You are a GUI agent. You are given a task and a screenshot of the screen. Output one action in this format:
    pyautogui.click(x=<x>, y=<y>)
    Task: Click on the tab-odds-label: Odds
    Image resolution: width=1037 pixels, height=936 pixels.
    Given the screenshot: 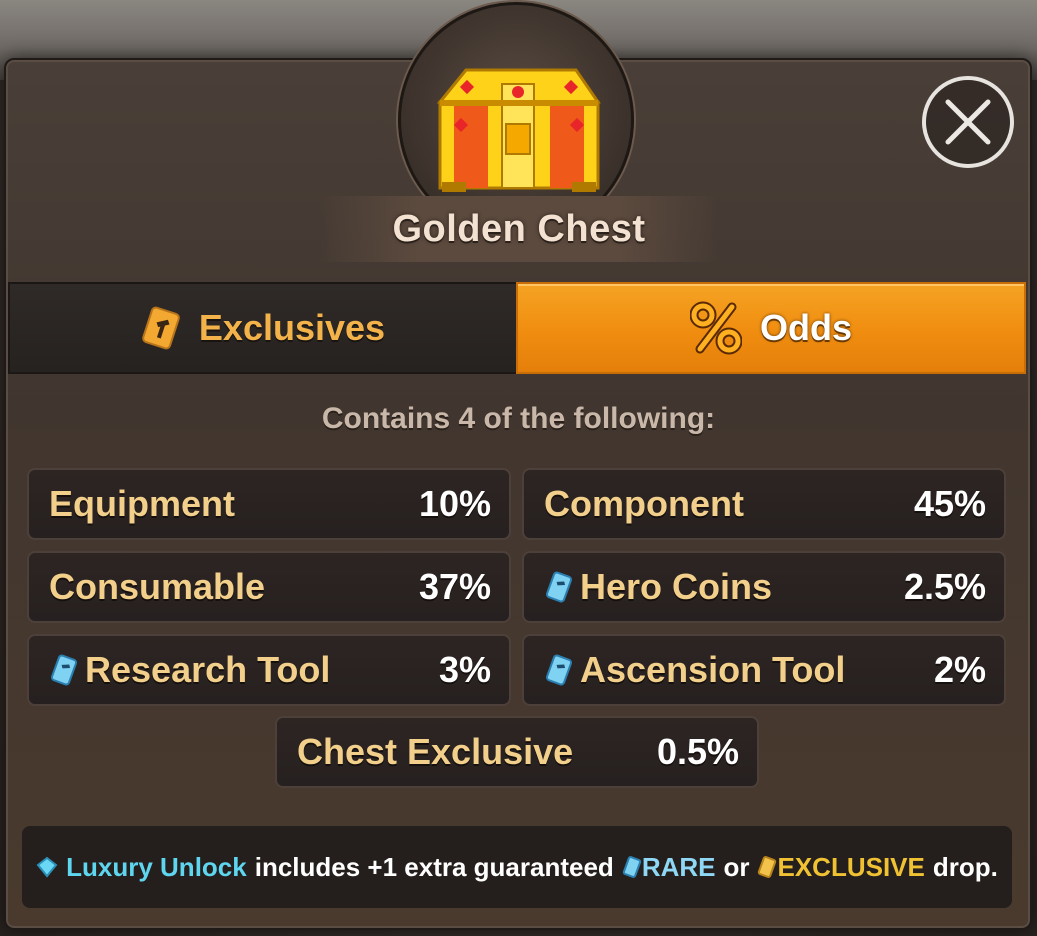 What is the action you would take?
    pyautogui.click(x=805, y=327)
    